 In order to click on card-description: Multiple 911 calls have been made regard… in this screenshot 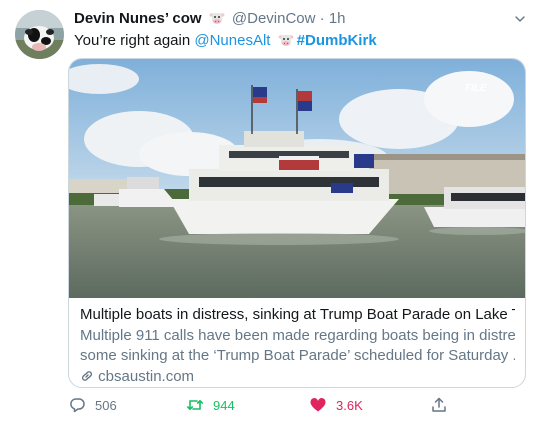, I will do `click(297, 346)`.